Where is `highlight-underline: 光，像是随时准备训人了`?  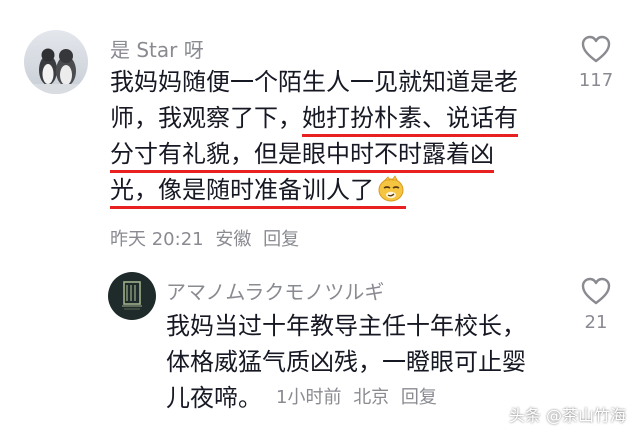
highlight-underline: 光，像是随时准备训人了 is located at coordinates (258, 192).